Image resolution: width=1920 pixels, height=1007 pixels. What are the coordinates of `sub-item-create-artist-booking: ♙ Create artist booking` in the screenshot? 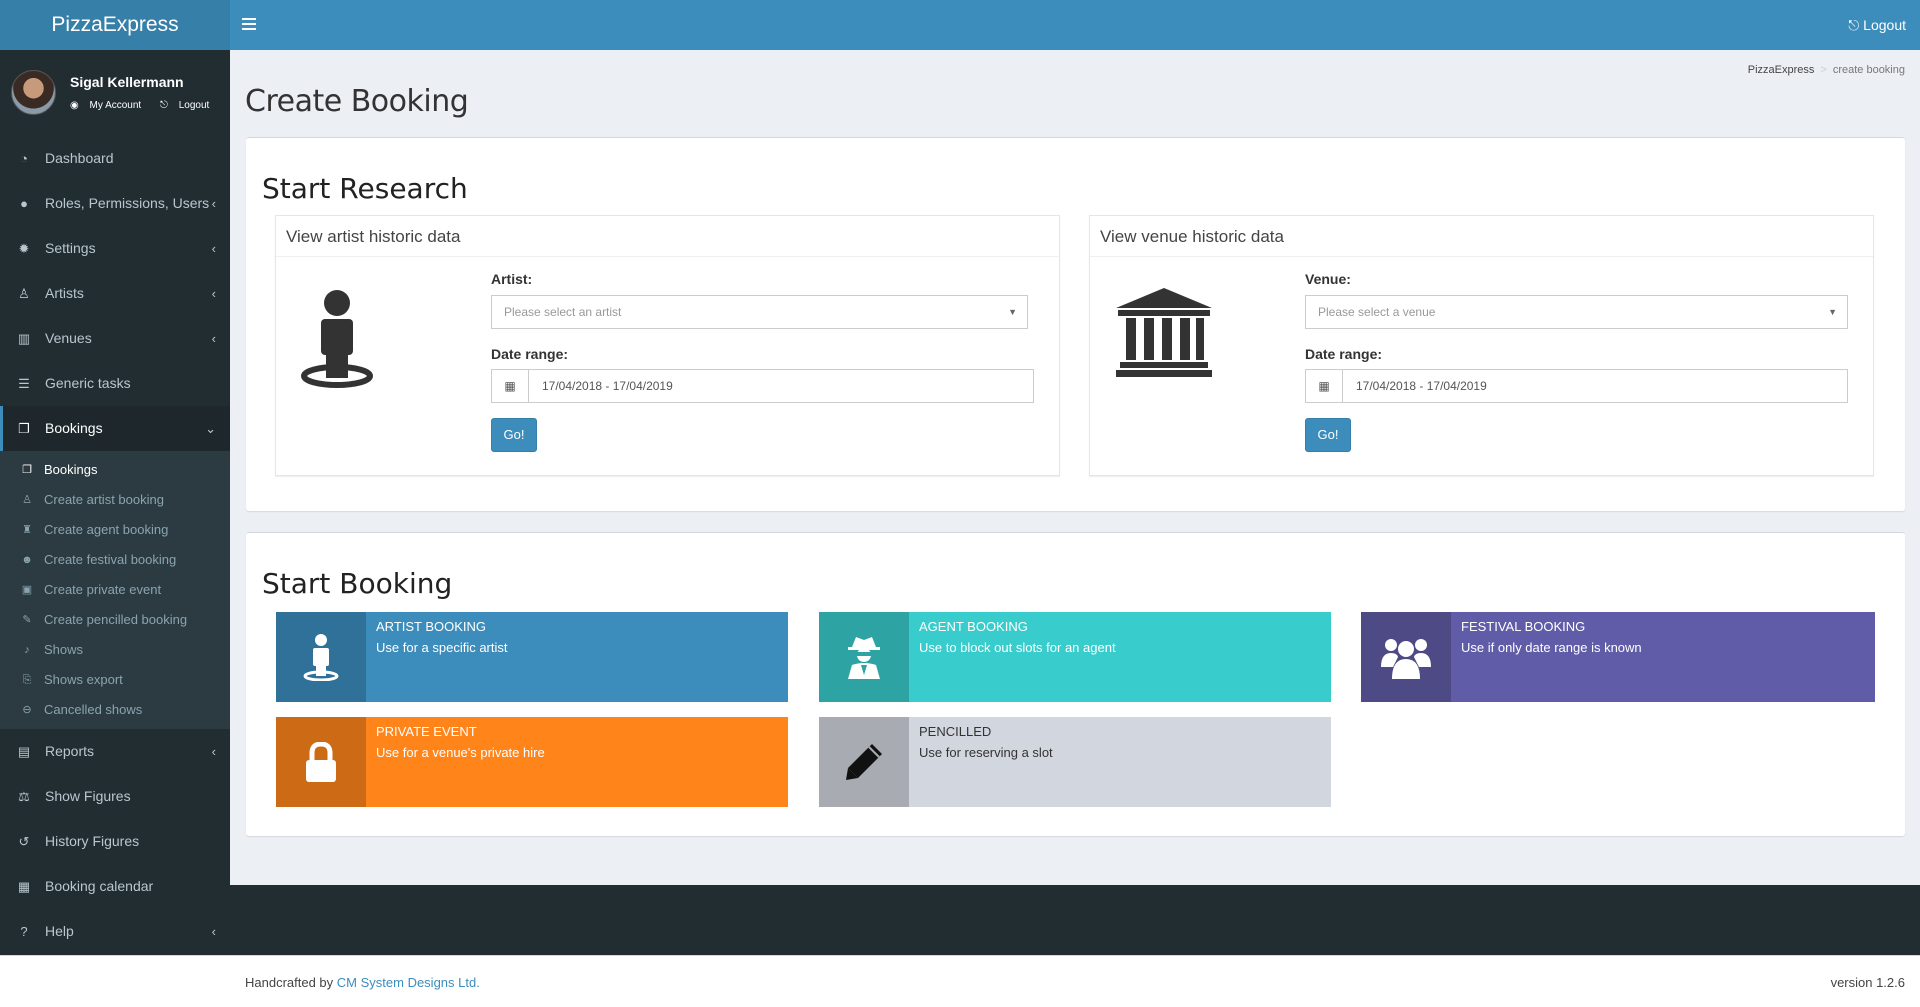 It's located at (115, 500).